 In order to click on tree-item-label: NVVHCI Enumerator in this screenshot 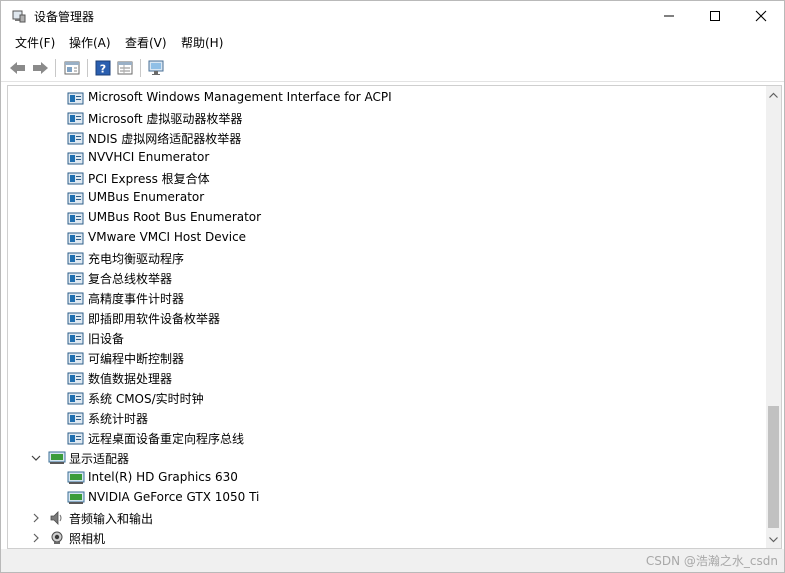, I will do `click(149, 157)`.